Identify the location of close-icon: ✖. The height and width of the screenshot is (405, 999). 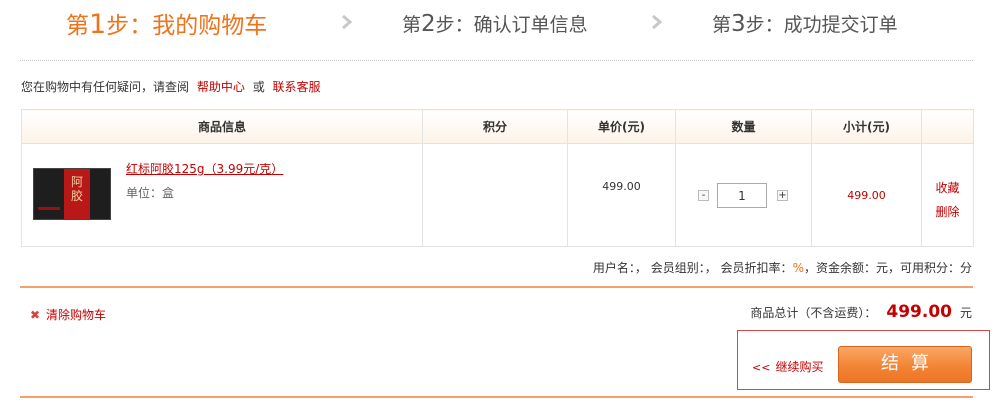
(35, 315).